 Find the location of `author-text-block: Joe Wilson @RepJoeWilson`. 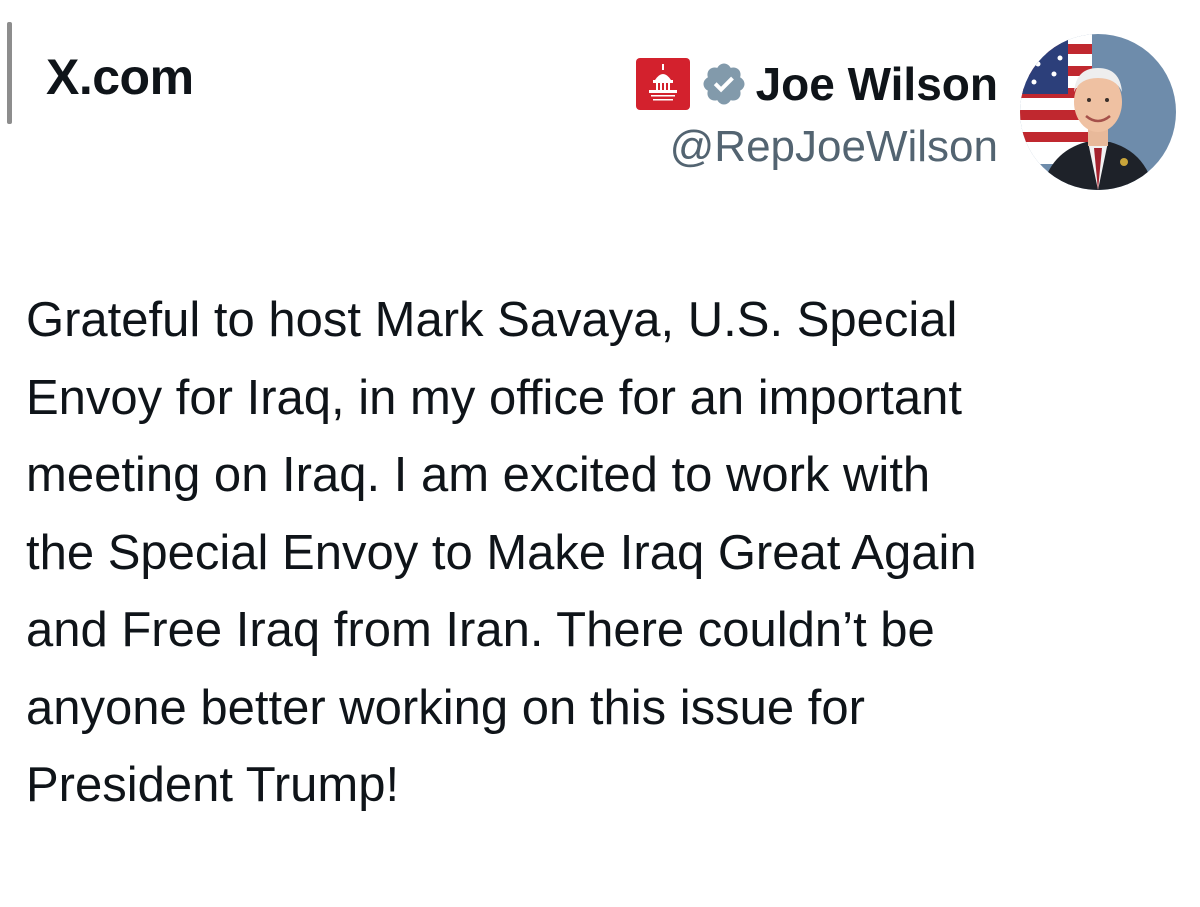

author-text-block: Joe Wilson @RepJoeWilson is located at coordinates (816, 112).